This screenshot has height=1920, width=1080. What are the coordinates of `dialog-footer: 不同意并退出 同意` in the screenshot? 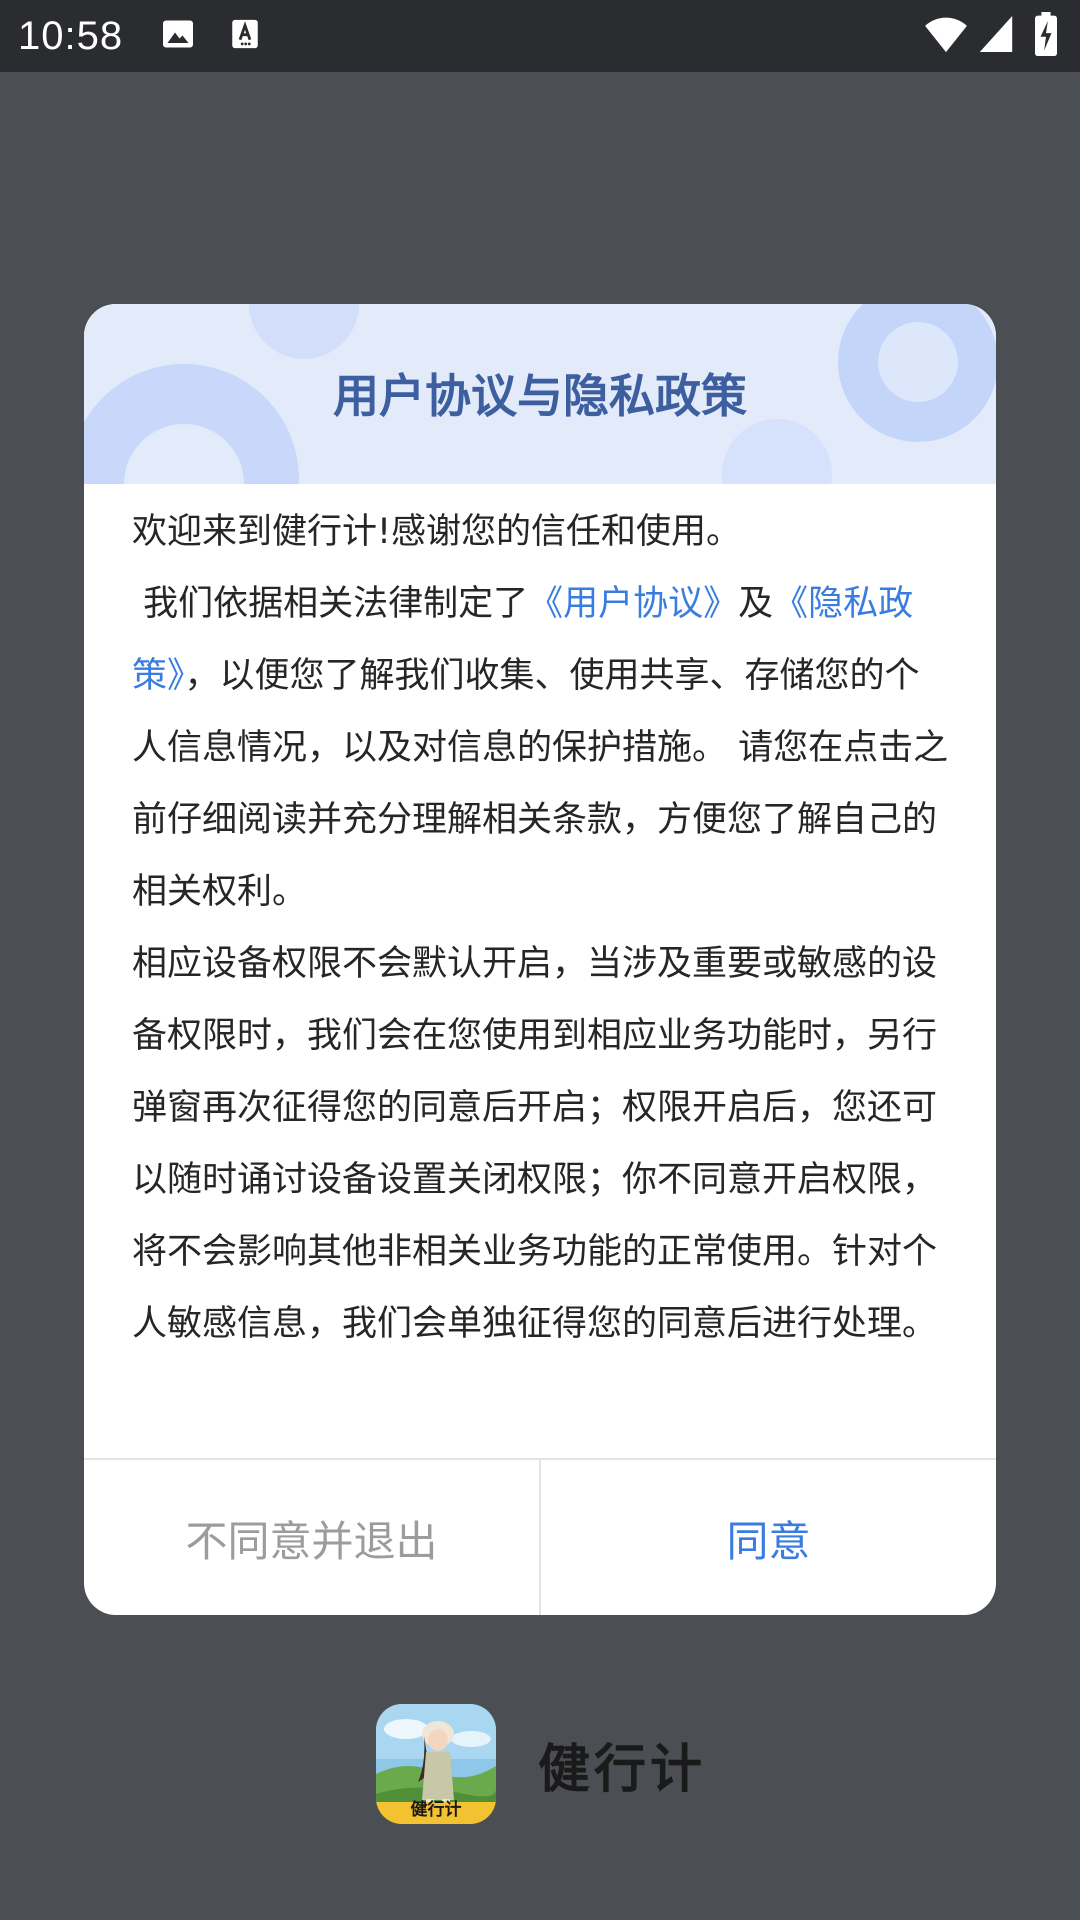 It's located at (540, 1536).